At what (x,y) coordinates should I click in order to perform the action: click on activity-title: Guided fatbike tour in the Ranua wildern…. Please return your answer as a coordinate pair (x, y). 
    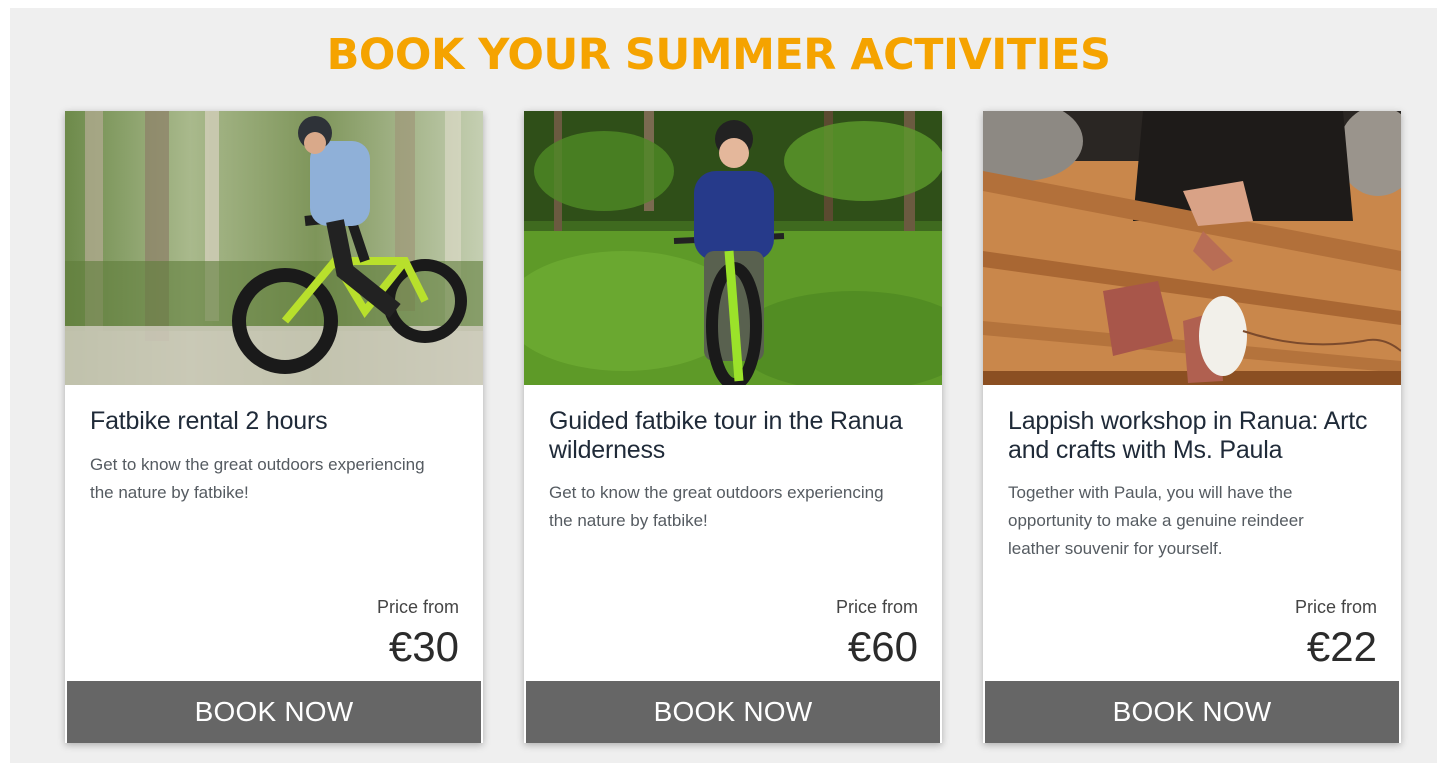
    Looking at the image, I should click on (726, 435).